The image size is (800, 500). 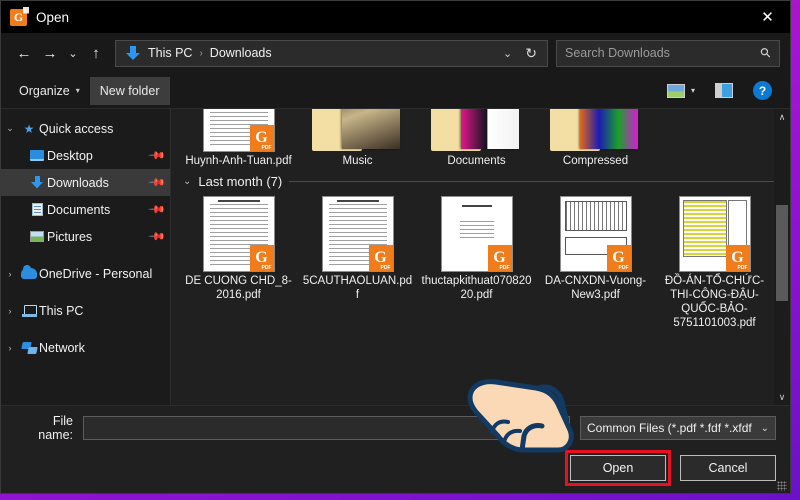 I want to click on thumbnail, so click(x=477, y=130).